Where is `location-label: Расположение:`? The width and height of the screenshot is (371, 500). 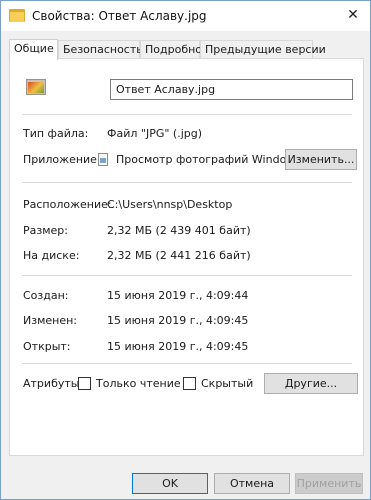
location-label: Расположение: is located at coordinates (67, 204).